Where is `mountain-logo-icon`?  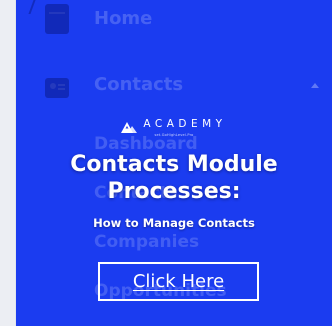
mountain-logo-icon is located at coordinates (129, 125).